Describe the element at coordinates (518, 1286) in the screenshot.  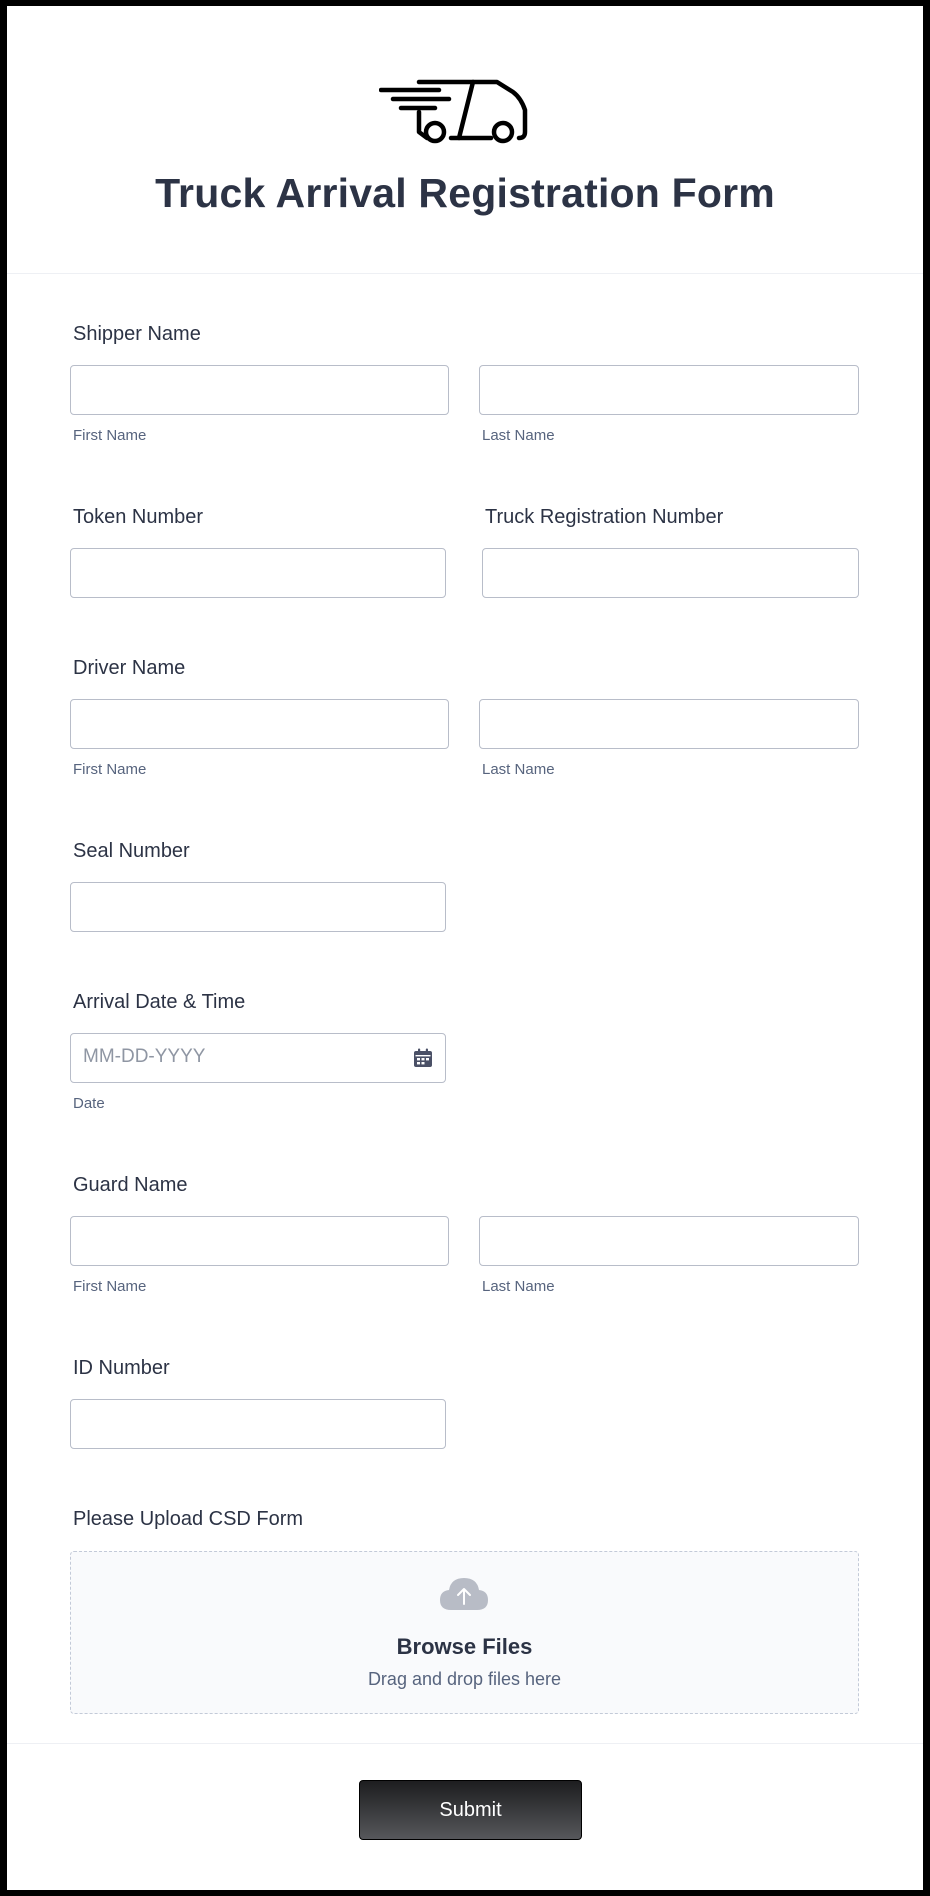
I see `guard-last-name-sublabel: Last Name` at that location.